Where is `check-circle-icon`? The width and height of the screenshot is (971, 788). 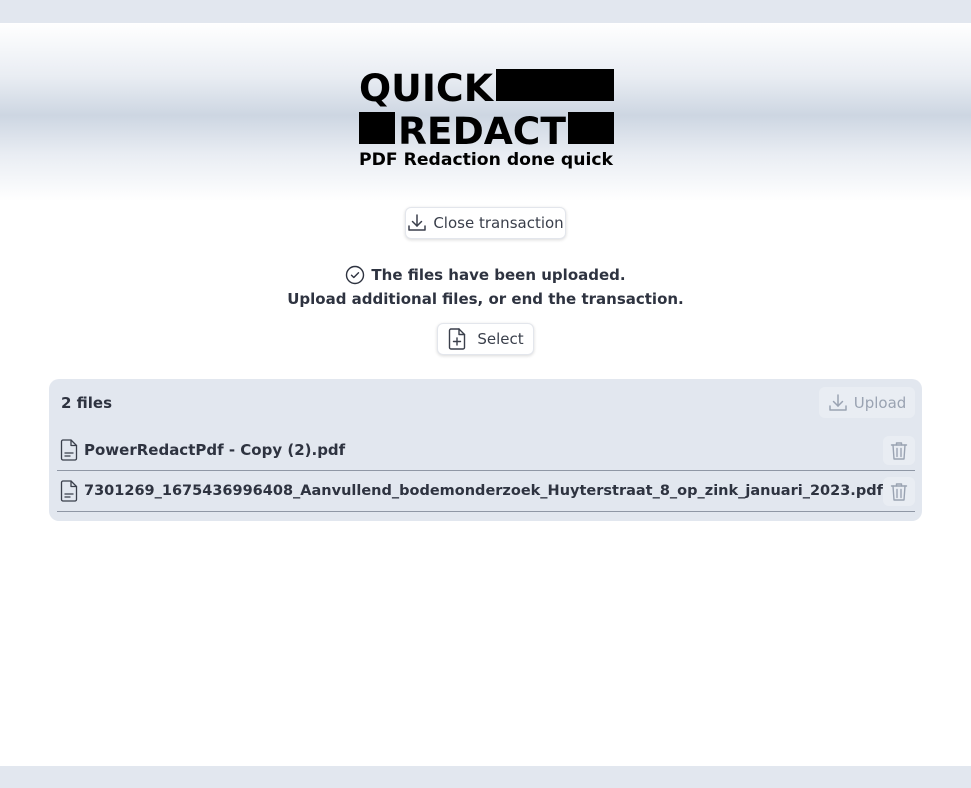
check-circle-icon is located at coordinates (355, 275).